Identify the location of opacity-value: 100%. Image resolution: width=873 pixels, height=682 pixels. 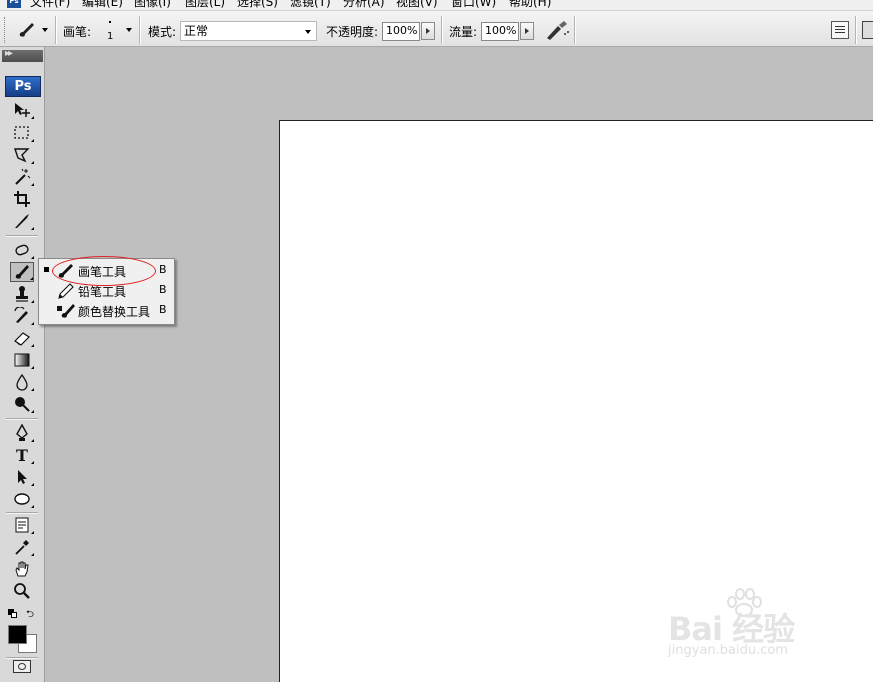
(402, 30).